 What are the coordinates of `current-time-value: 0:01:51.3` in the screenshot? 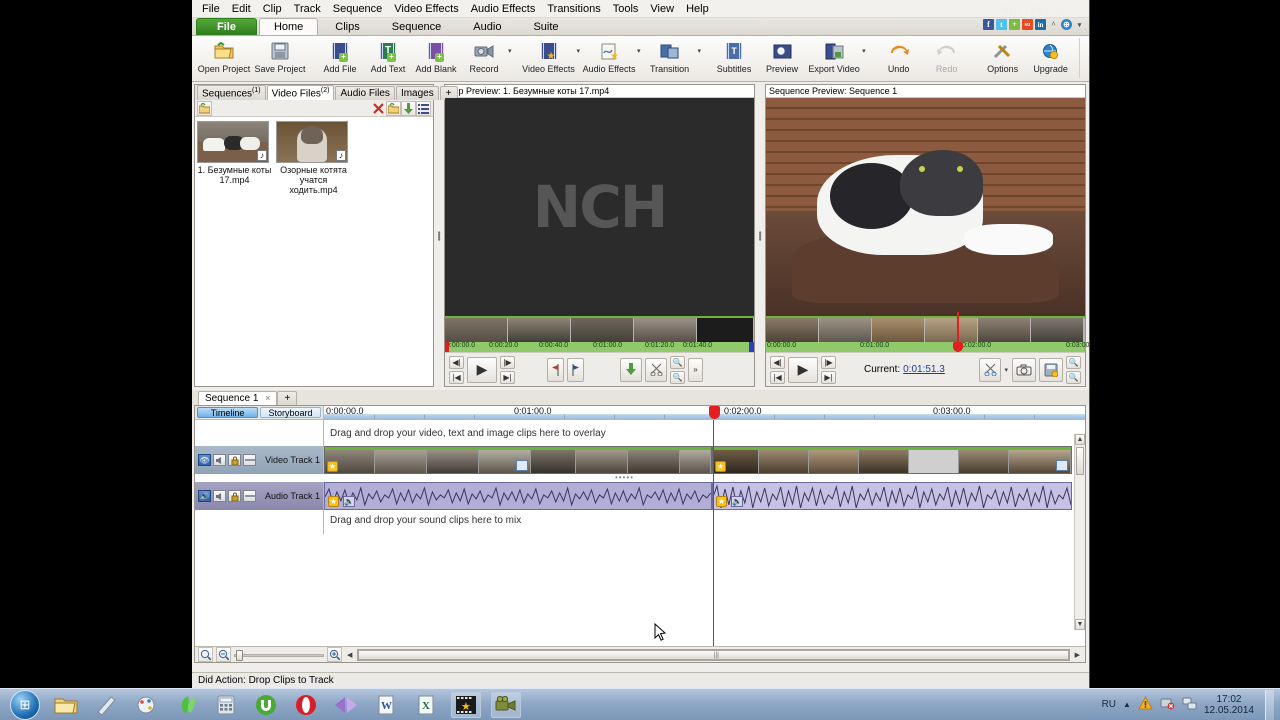 It's located at (924, 369).